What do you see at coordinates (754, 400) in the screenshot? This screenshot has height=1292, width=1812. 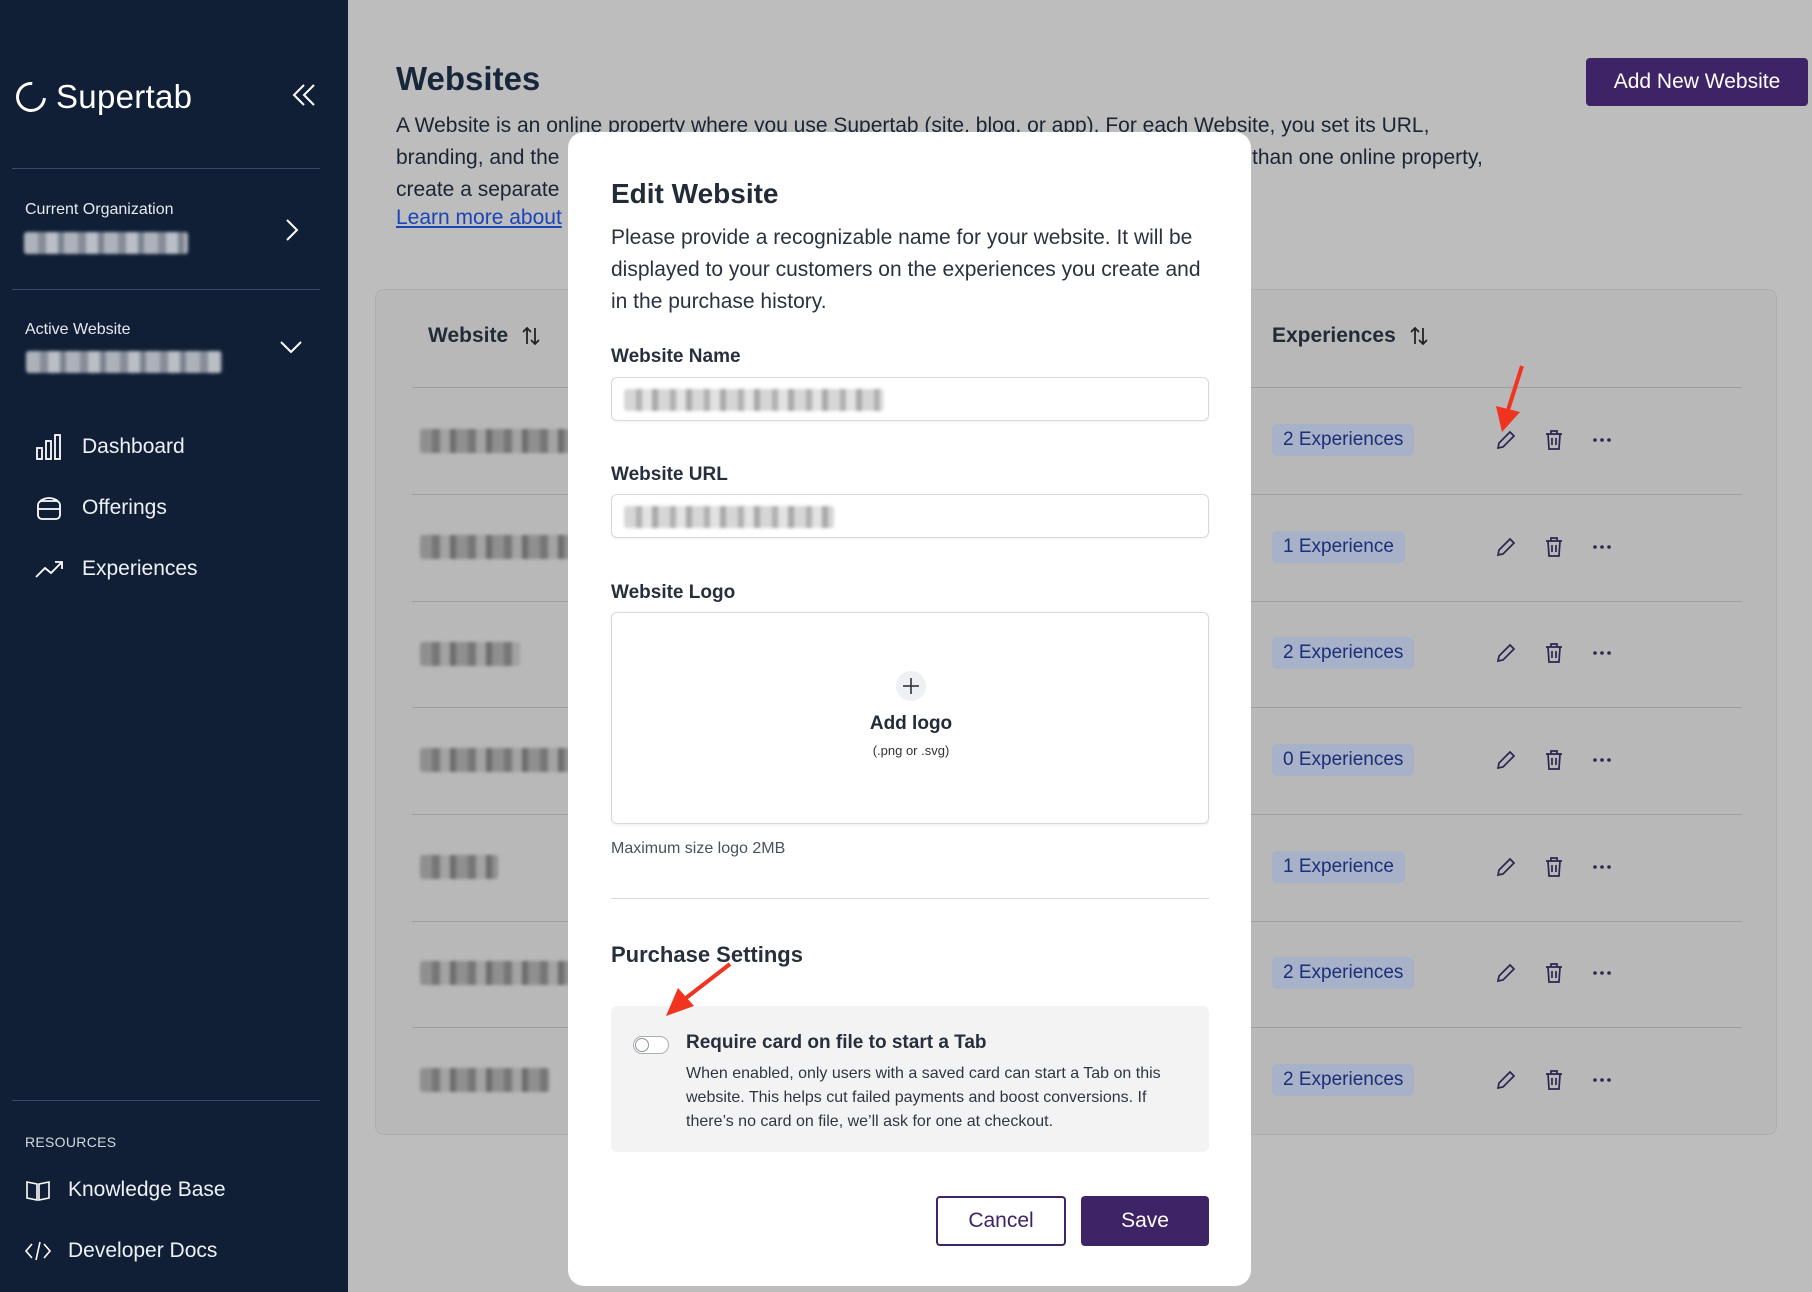 I see `website-name-value-redacted` at bounding box center [754, 400].